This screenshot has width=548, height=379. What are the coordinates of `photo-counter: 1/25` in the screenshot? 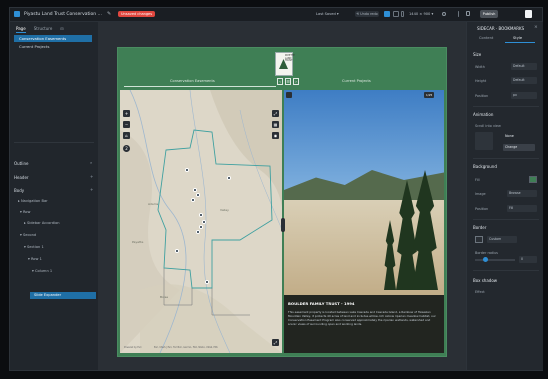 It's located at (429, 95).